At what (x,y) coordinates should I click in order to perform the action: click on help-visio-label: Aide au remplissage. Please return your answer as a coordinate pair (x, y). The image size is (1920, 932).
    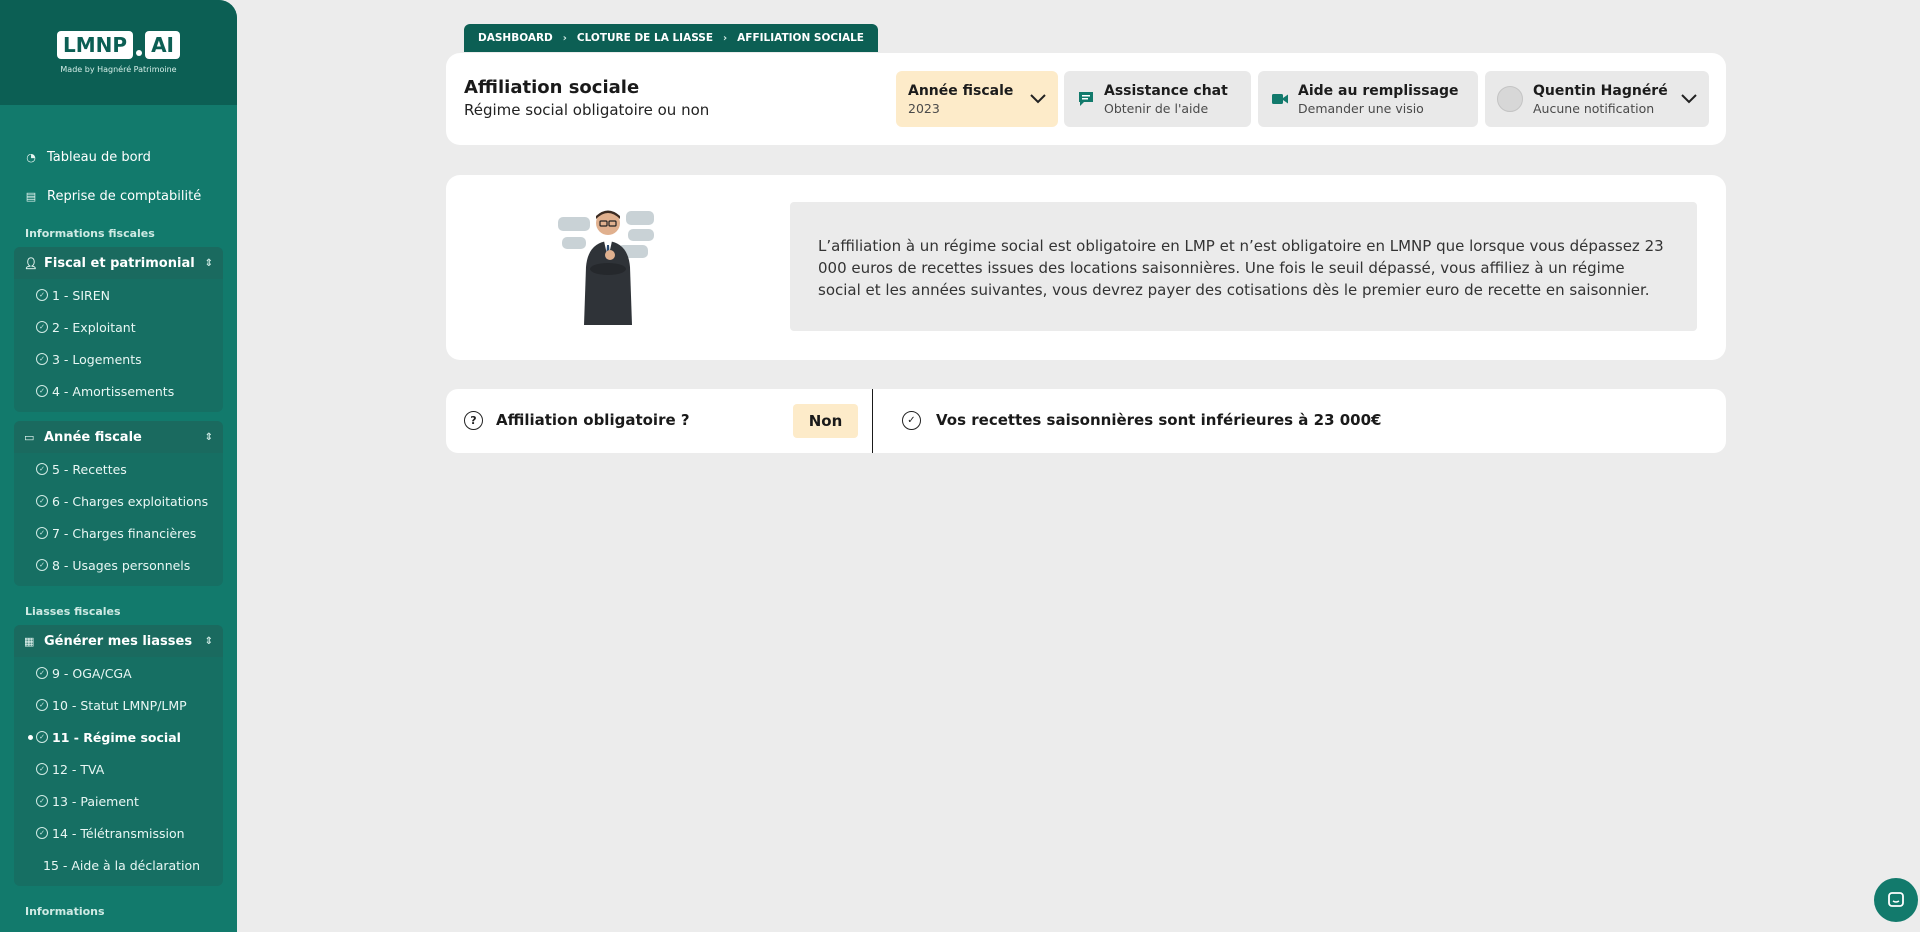
    Looking at the image, I should click on (1378, 90).